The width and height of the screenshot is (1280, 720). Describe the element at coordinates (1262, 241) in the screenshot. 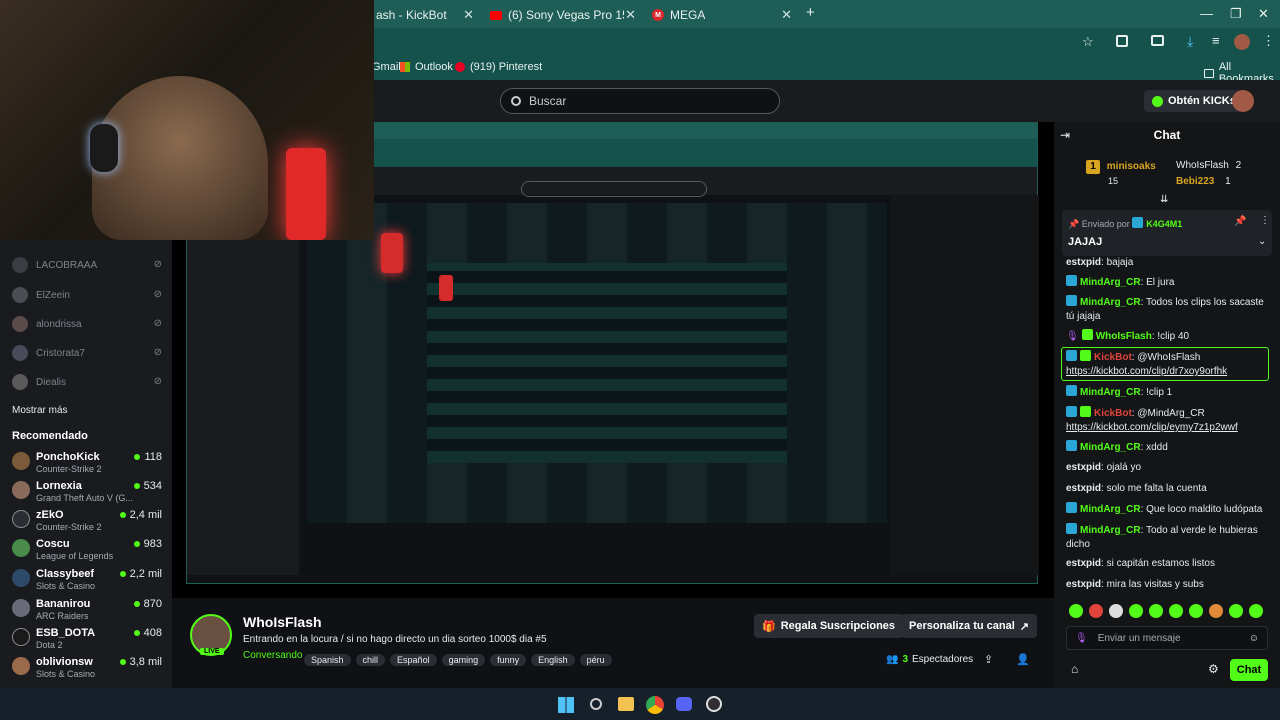

I see `chevron-down-icon: ⌄` at that location.